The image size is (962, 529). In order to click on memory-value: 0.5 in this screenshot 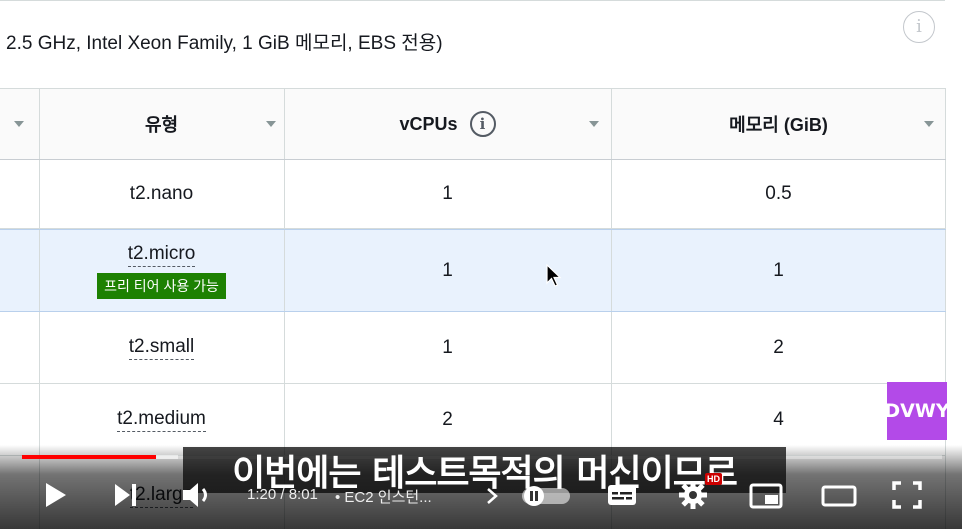, I will do `click(778, 193)`.